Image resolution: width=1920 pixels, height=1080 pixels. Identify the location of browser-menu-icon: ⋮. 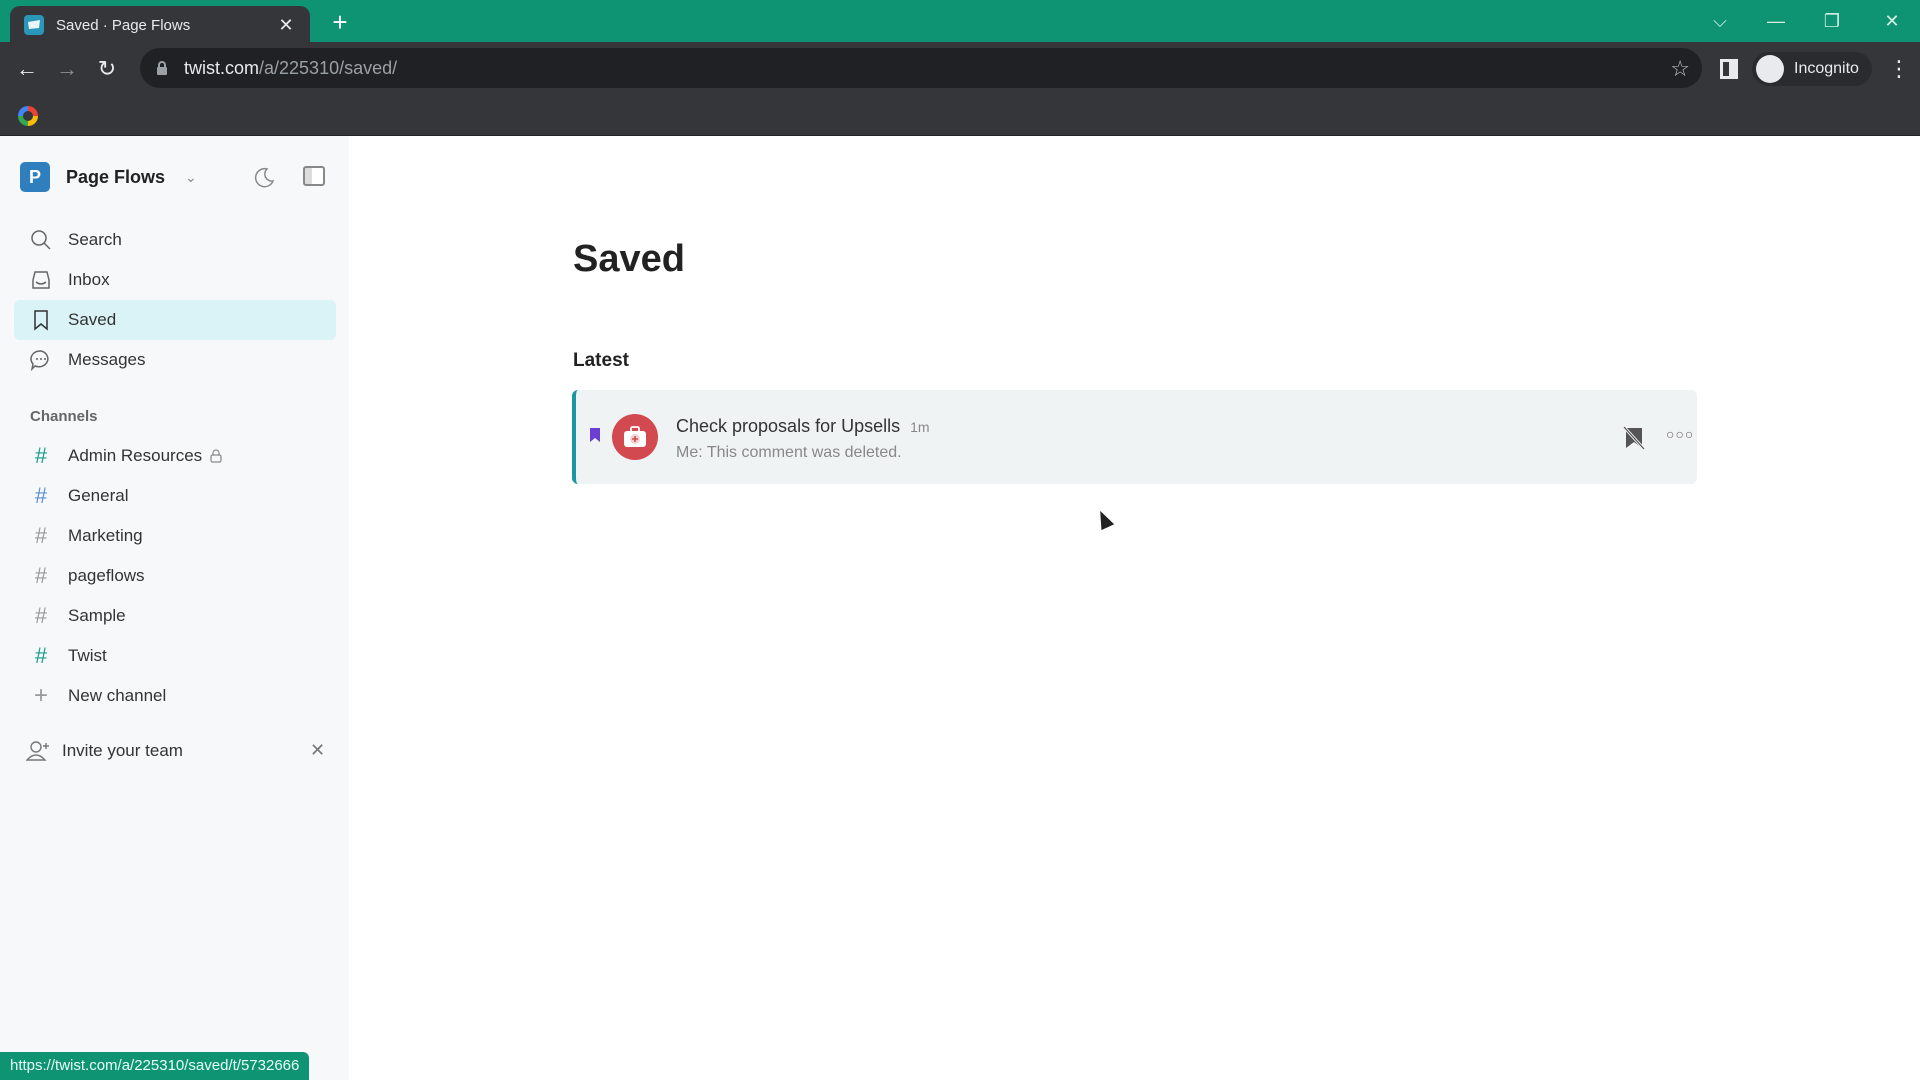
(1899, 69).